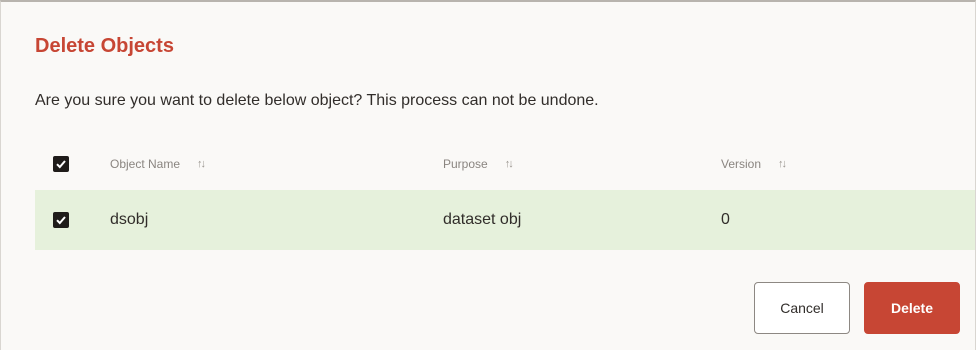  I want to click on delete-button: Delete, so click(912, 308).